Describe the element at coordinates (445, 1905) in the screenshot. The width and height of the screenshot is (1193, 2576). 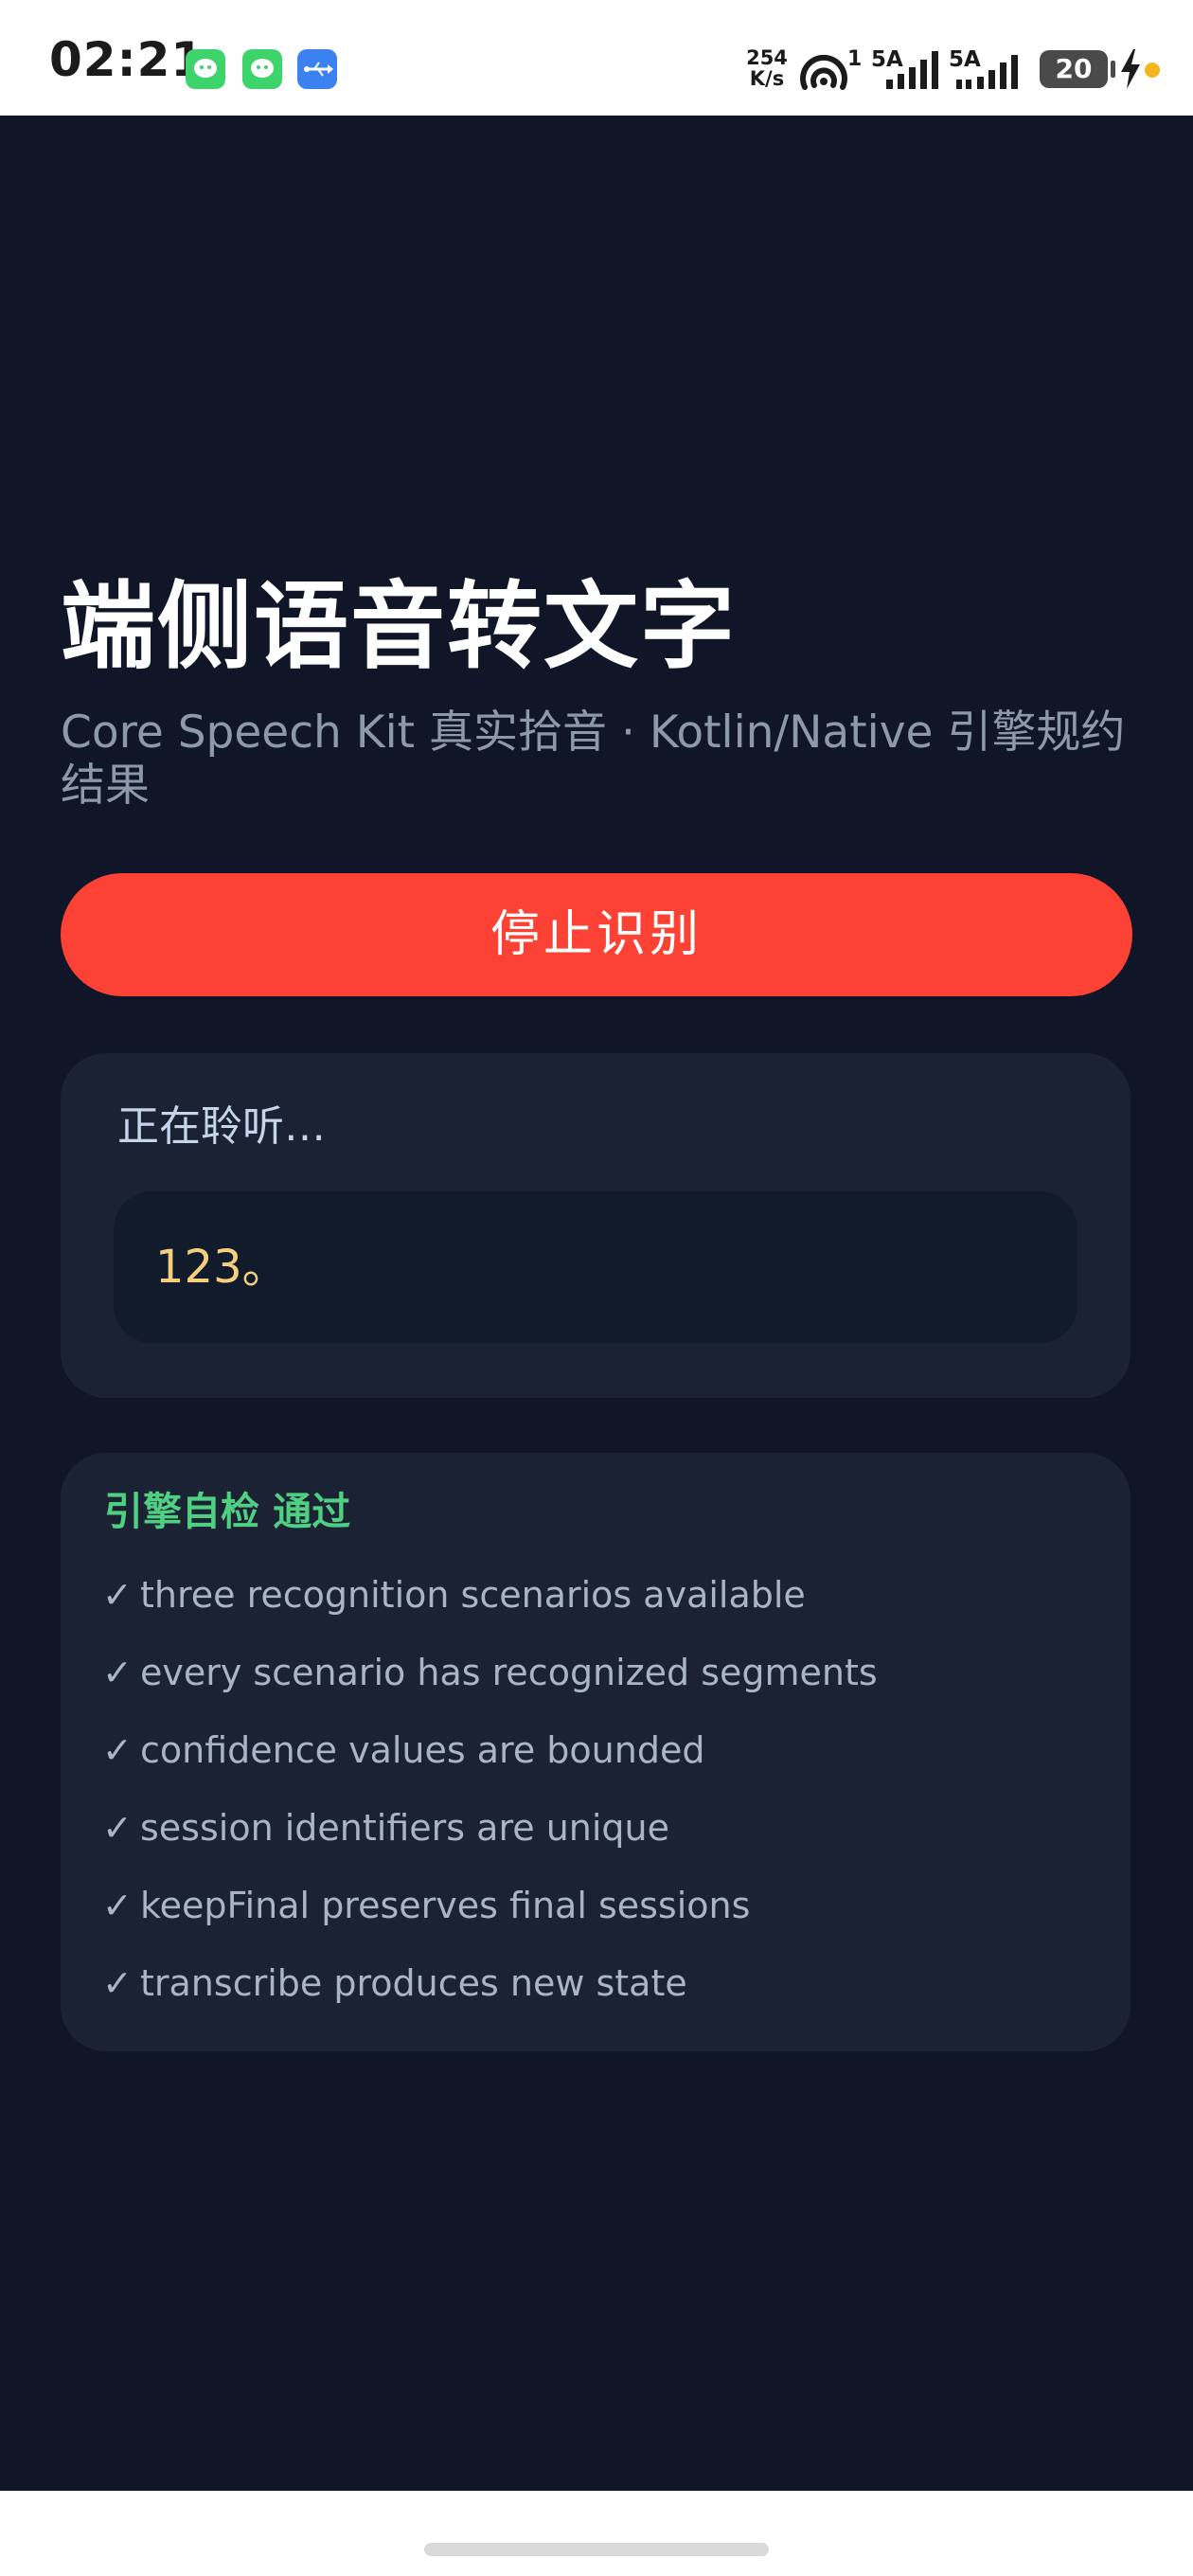
I see `self-check-item-label: keepFinal preserves final sessions` at that location.